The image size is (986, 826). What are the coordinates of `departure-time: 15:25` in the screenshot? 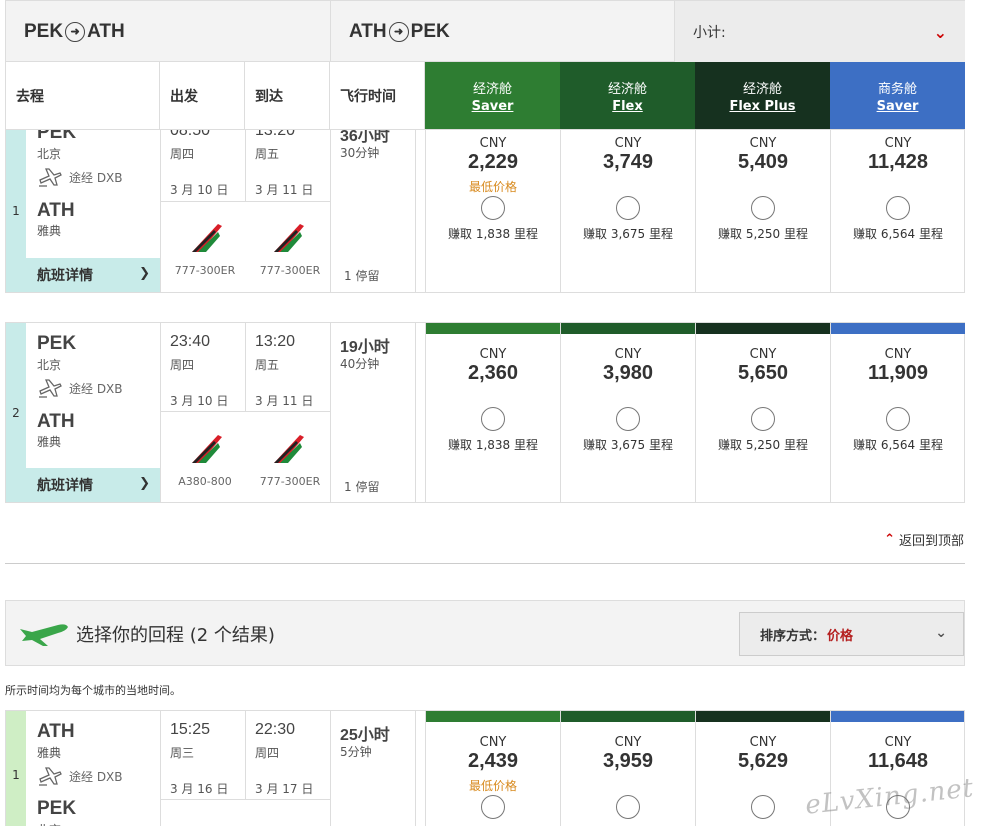 It's located at (190, 729).